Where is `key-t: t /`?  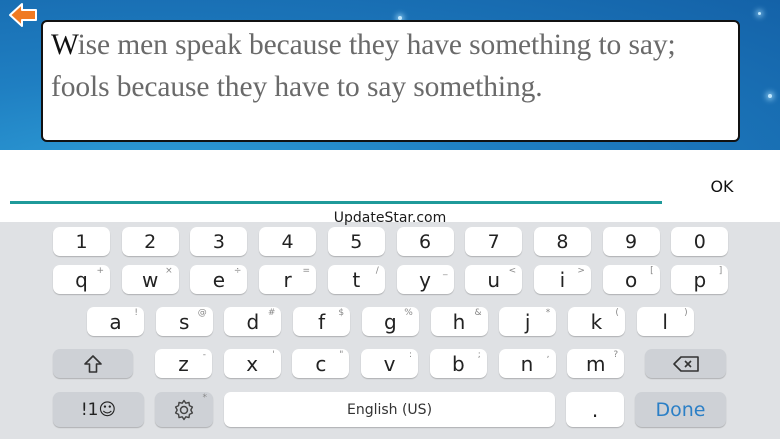
key-t: t / is located at coordinates (356, 279).